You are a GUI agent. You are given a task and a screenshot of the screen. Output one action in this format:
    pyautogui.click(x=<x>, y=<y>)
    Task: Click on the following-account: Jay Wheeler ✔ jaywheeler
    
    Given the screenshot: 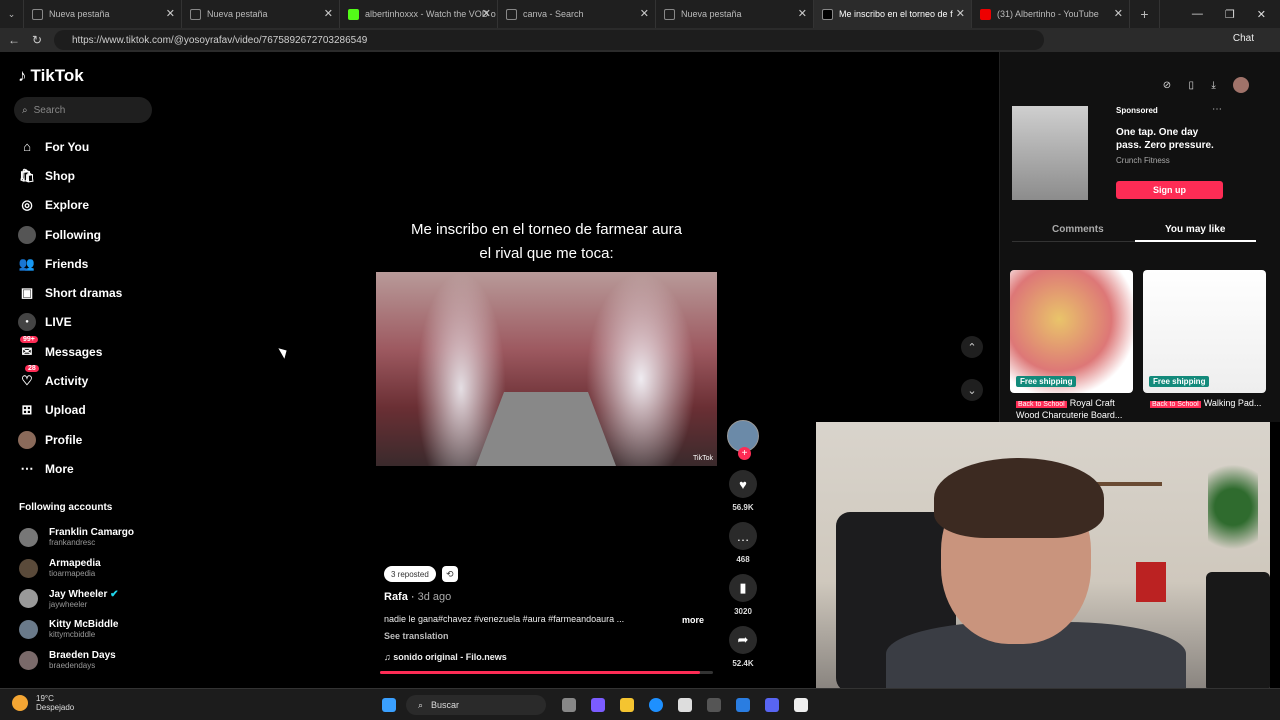 What is the action you would take?
    pyautogui.click(x=76, y=598)
    